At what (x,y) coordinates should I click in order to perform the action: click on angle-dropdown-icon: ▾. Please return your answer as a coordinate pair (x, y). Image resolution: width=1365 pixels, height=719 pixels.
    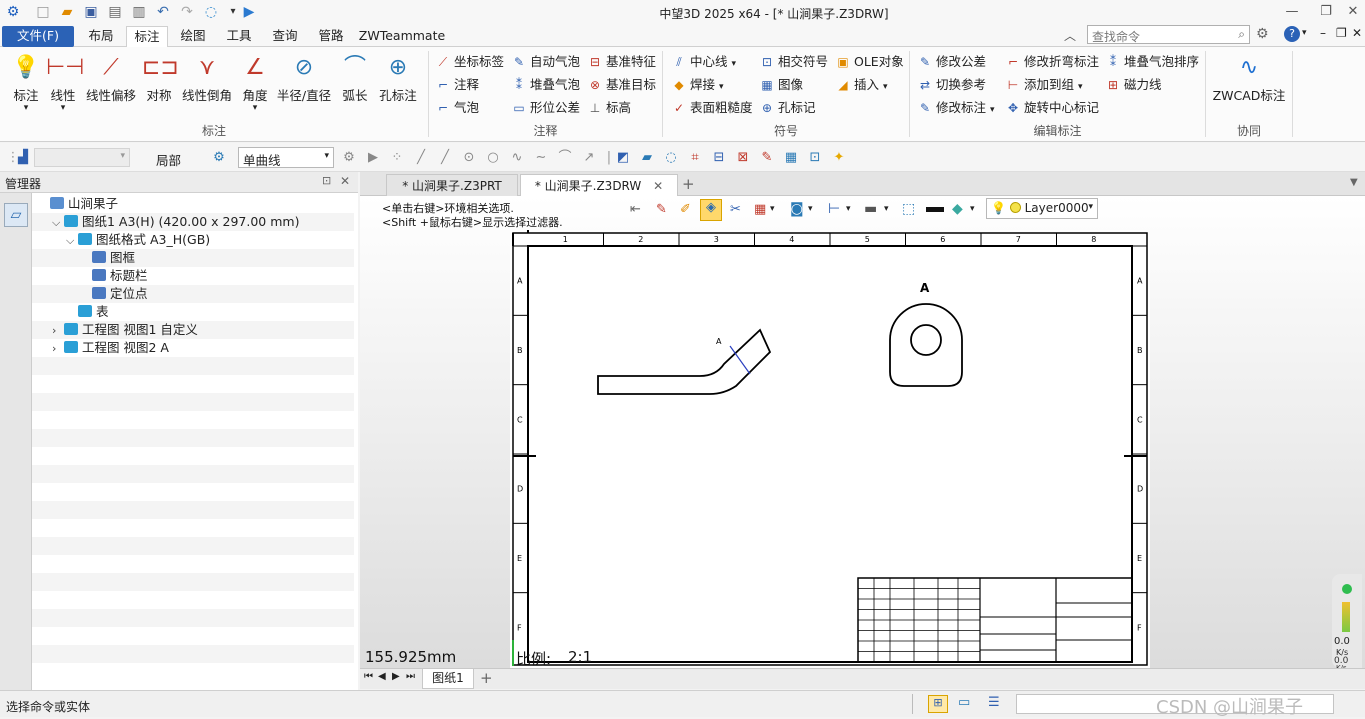
    Looking at the image, I should click on (255, 108).